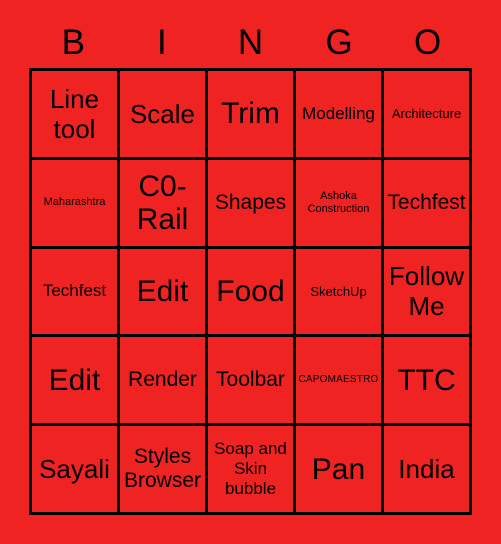 The width and height of the screenshot is (501, 544). I want to click on bingo-cell-label: Maharashtra, so click(74, 202).